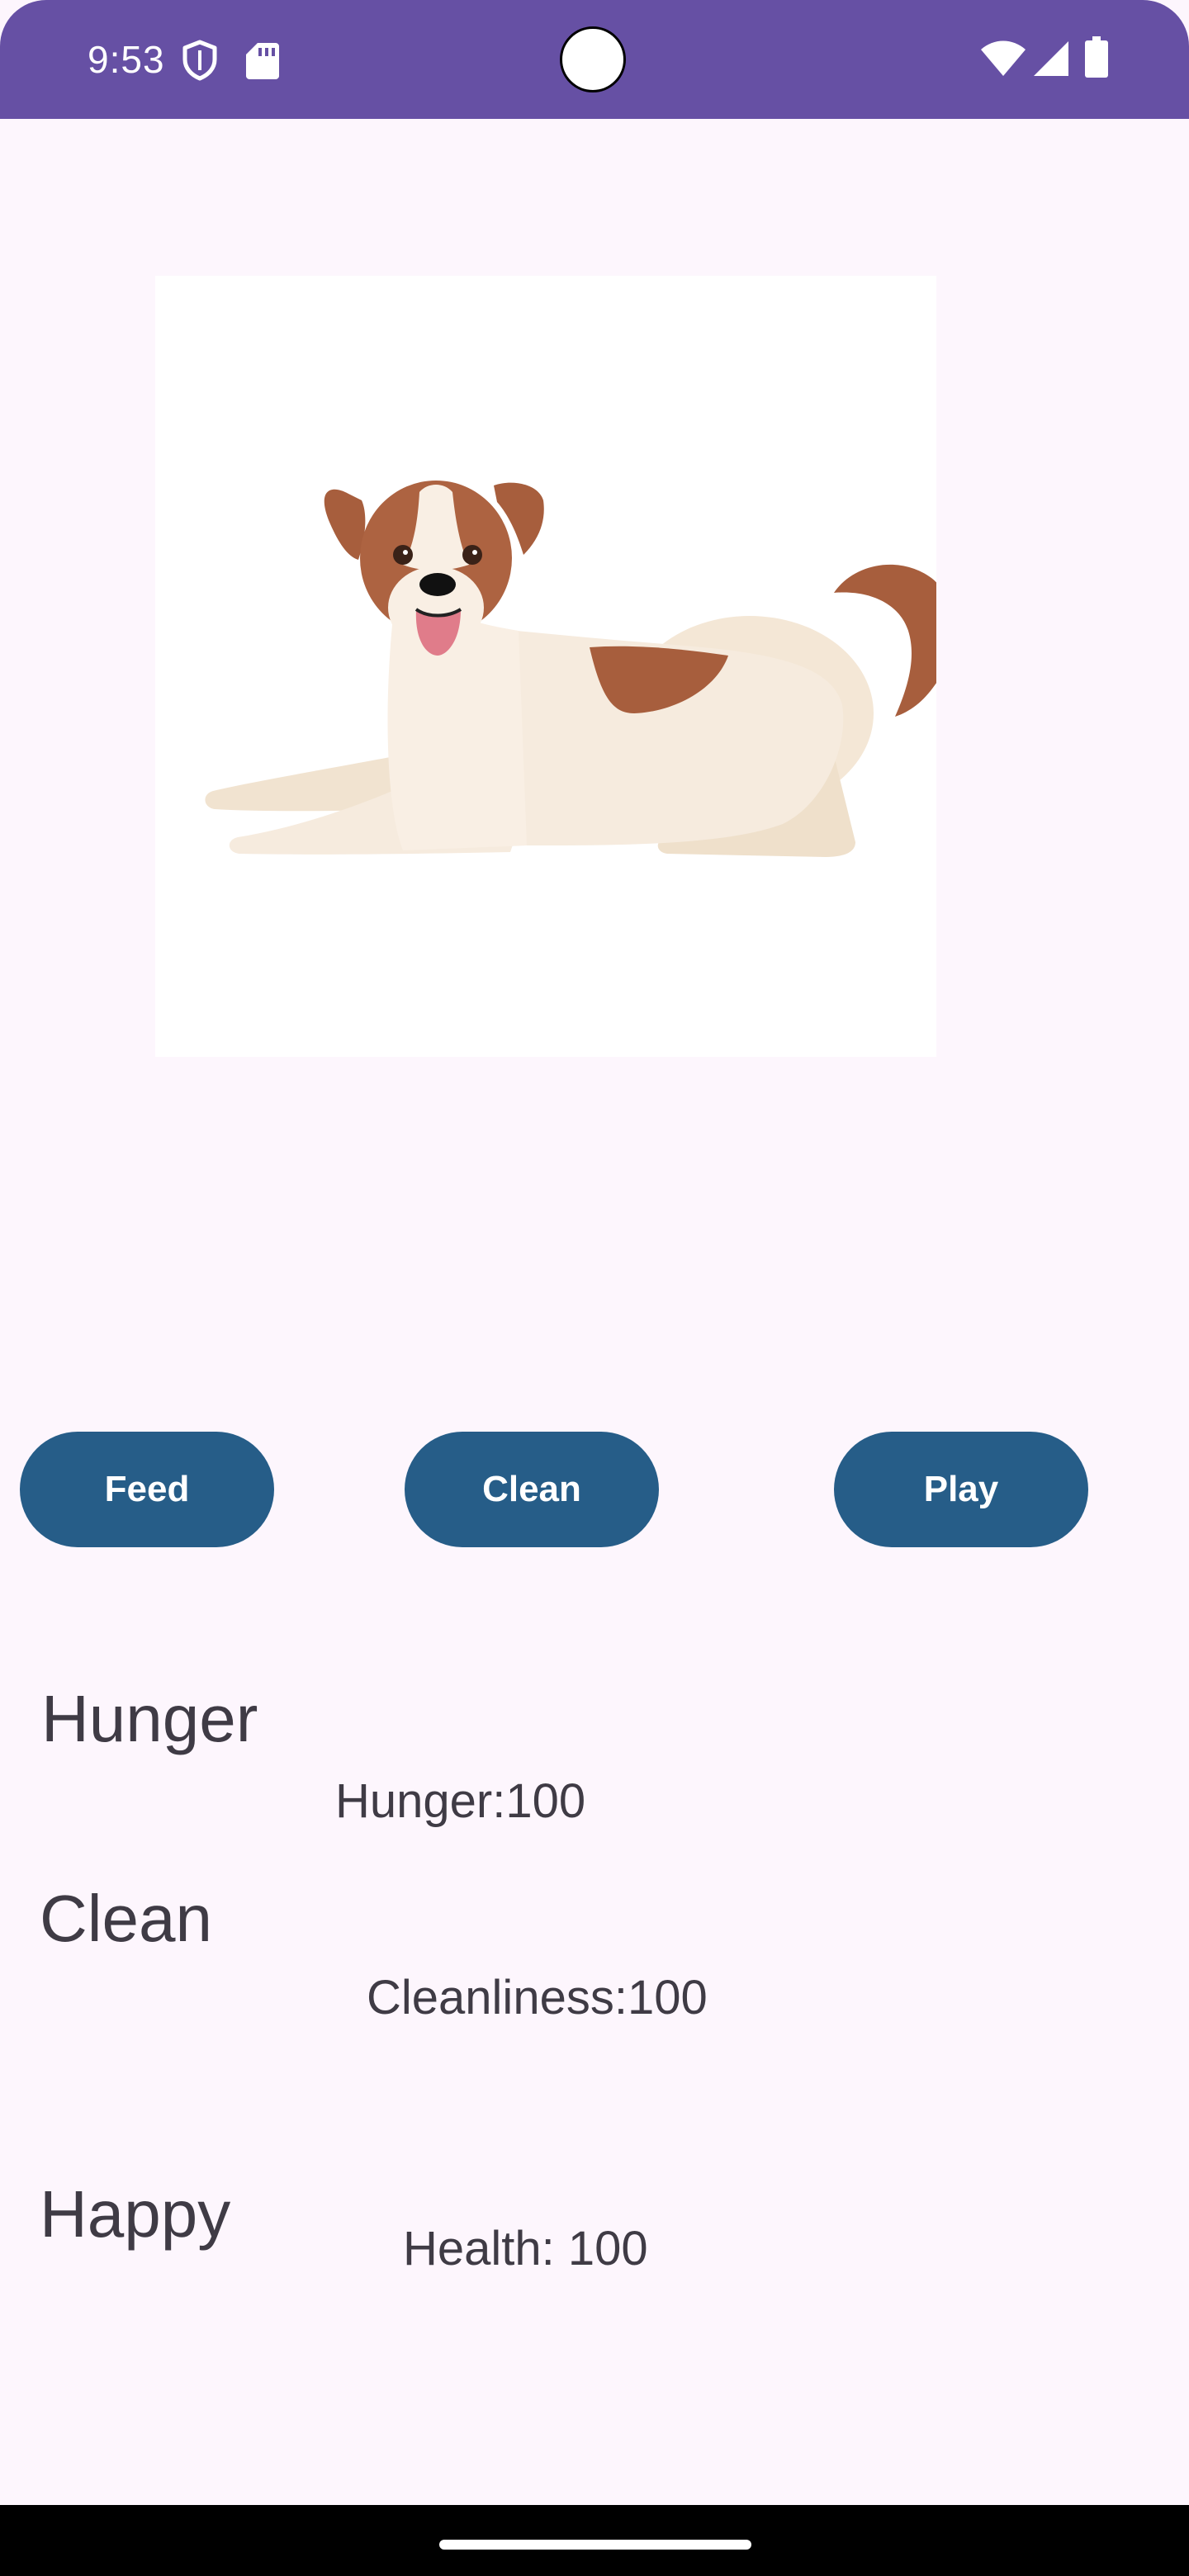 This screenshot has width=1189, height=2576. I want to click on home-indicator, so click(595, 2545).